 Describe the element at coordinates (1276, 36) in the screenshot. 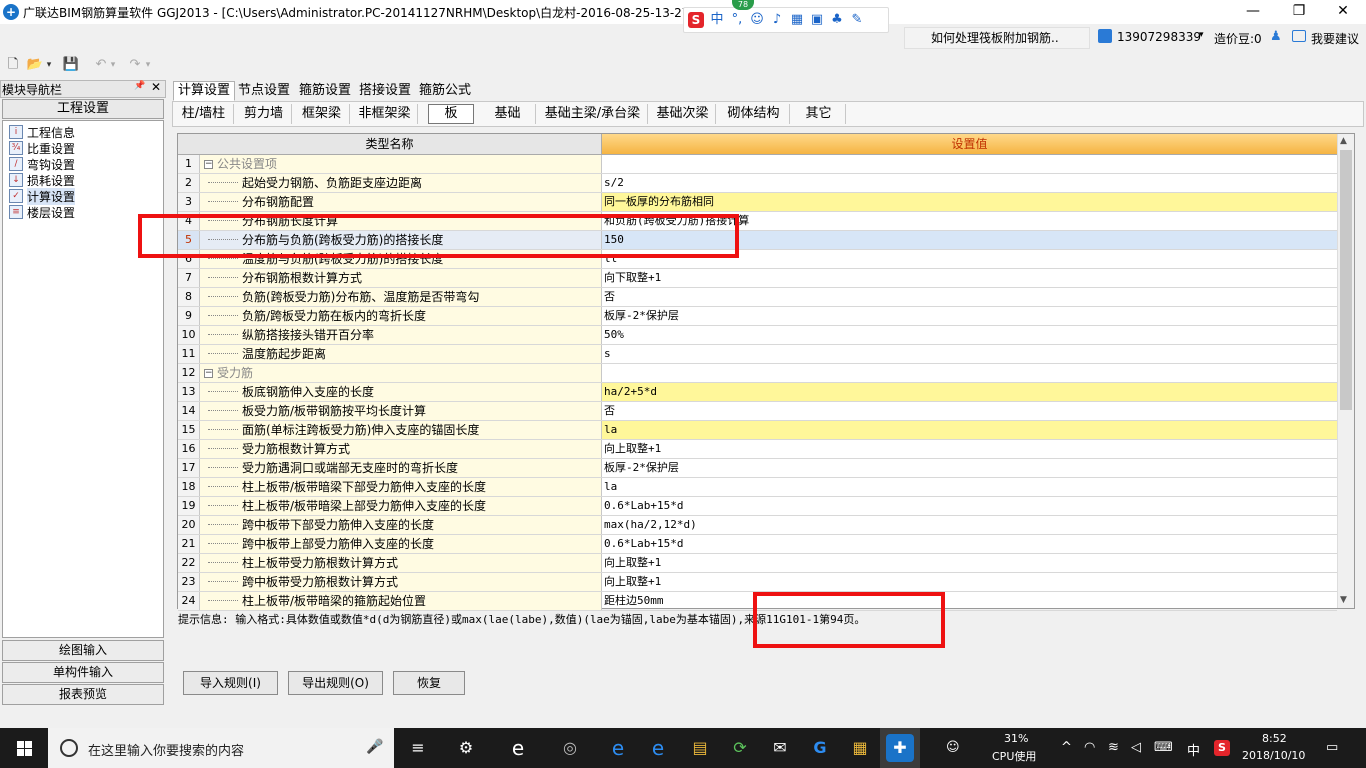

I see `notification-icon: ♟` at that location.